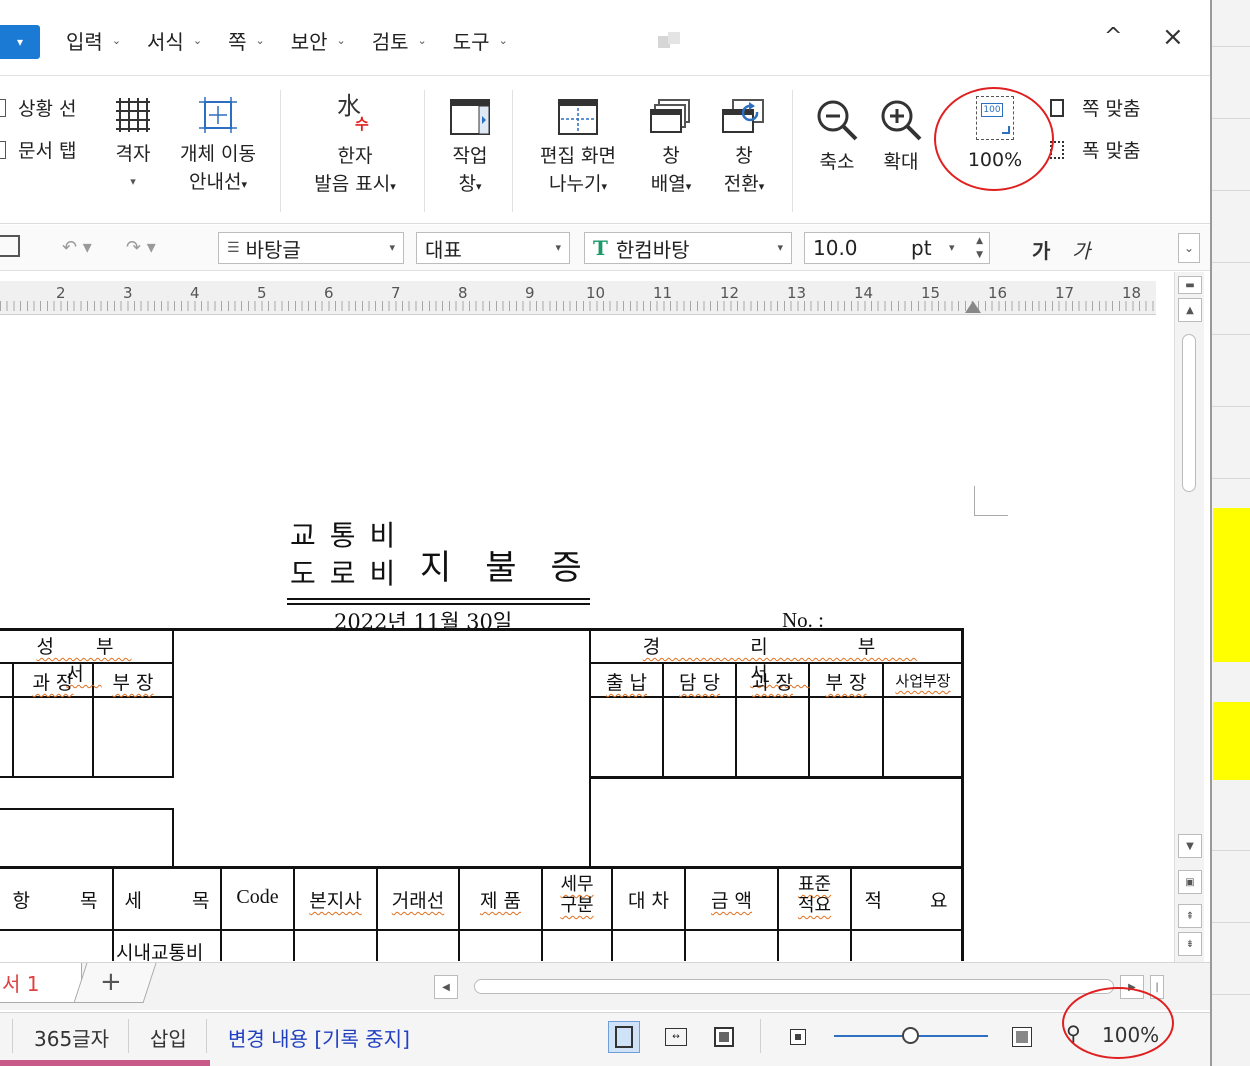 The image size is (1250, 1066). I want to click on ruler-number: 8, so click(463, 293).